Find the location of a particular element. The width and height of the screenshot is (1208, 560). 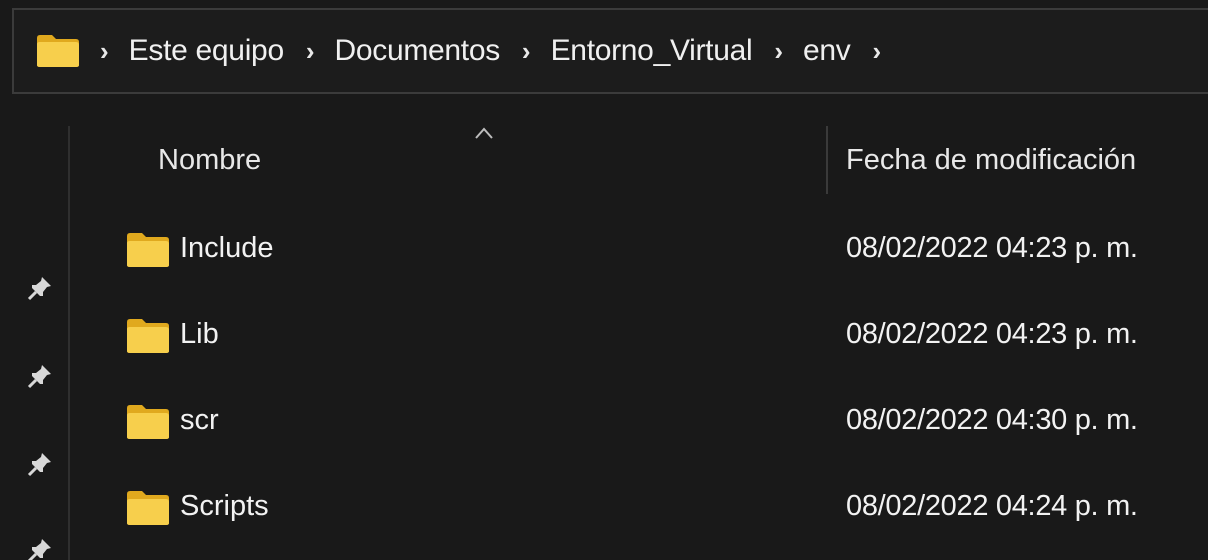

column-header: Nombre Fecha de modificación is located at coordinates (639, 161).